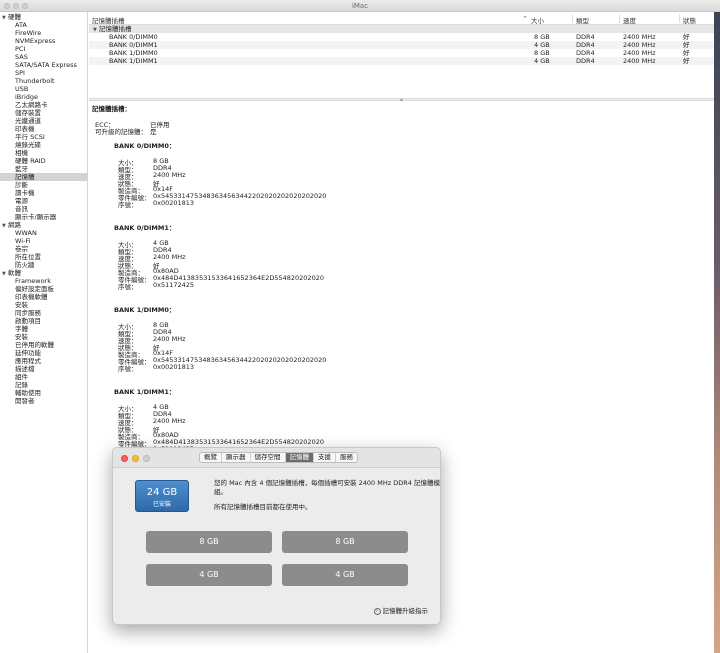  Describe the element at coordinates (401, 61) in the screenshot. I see `table-row: BANK 1/DIMM1 4 GB DDR4 2400 MHz 好` at that location.